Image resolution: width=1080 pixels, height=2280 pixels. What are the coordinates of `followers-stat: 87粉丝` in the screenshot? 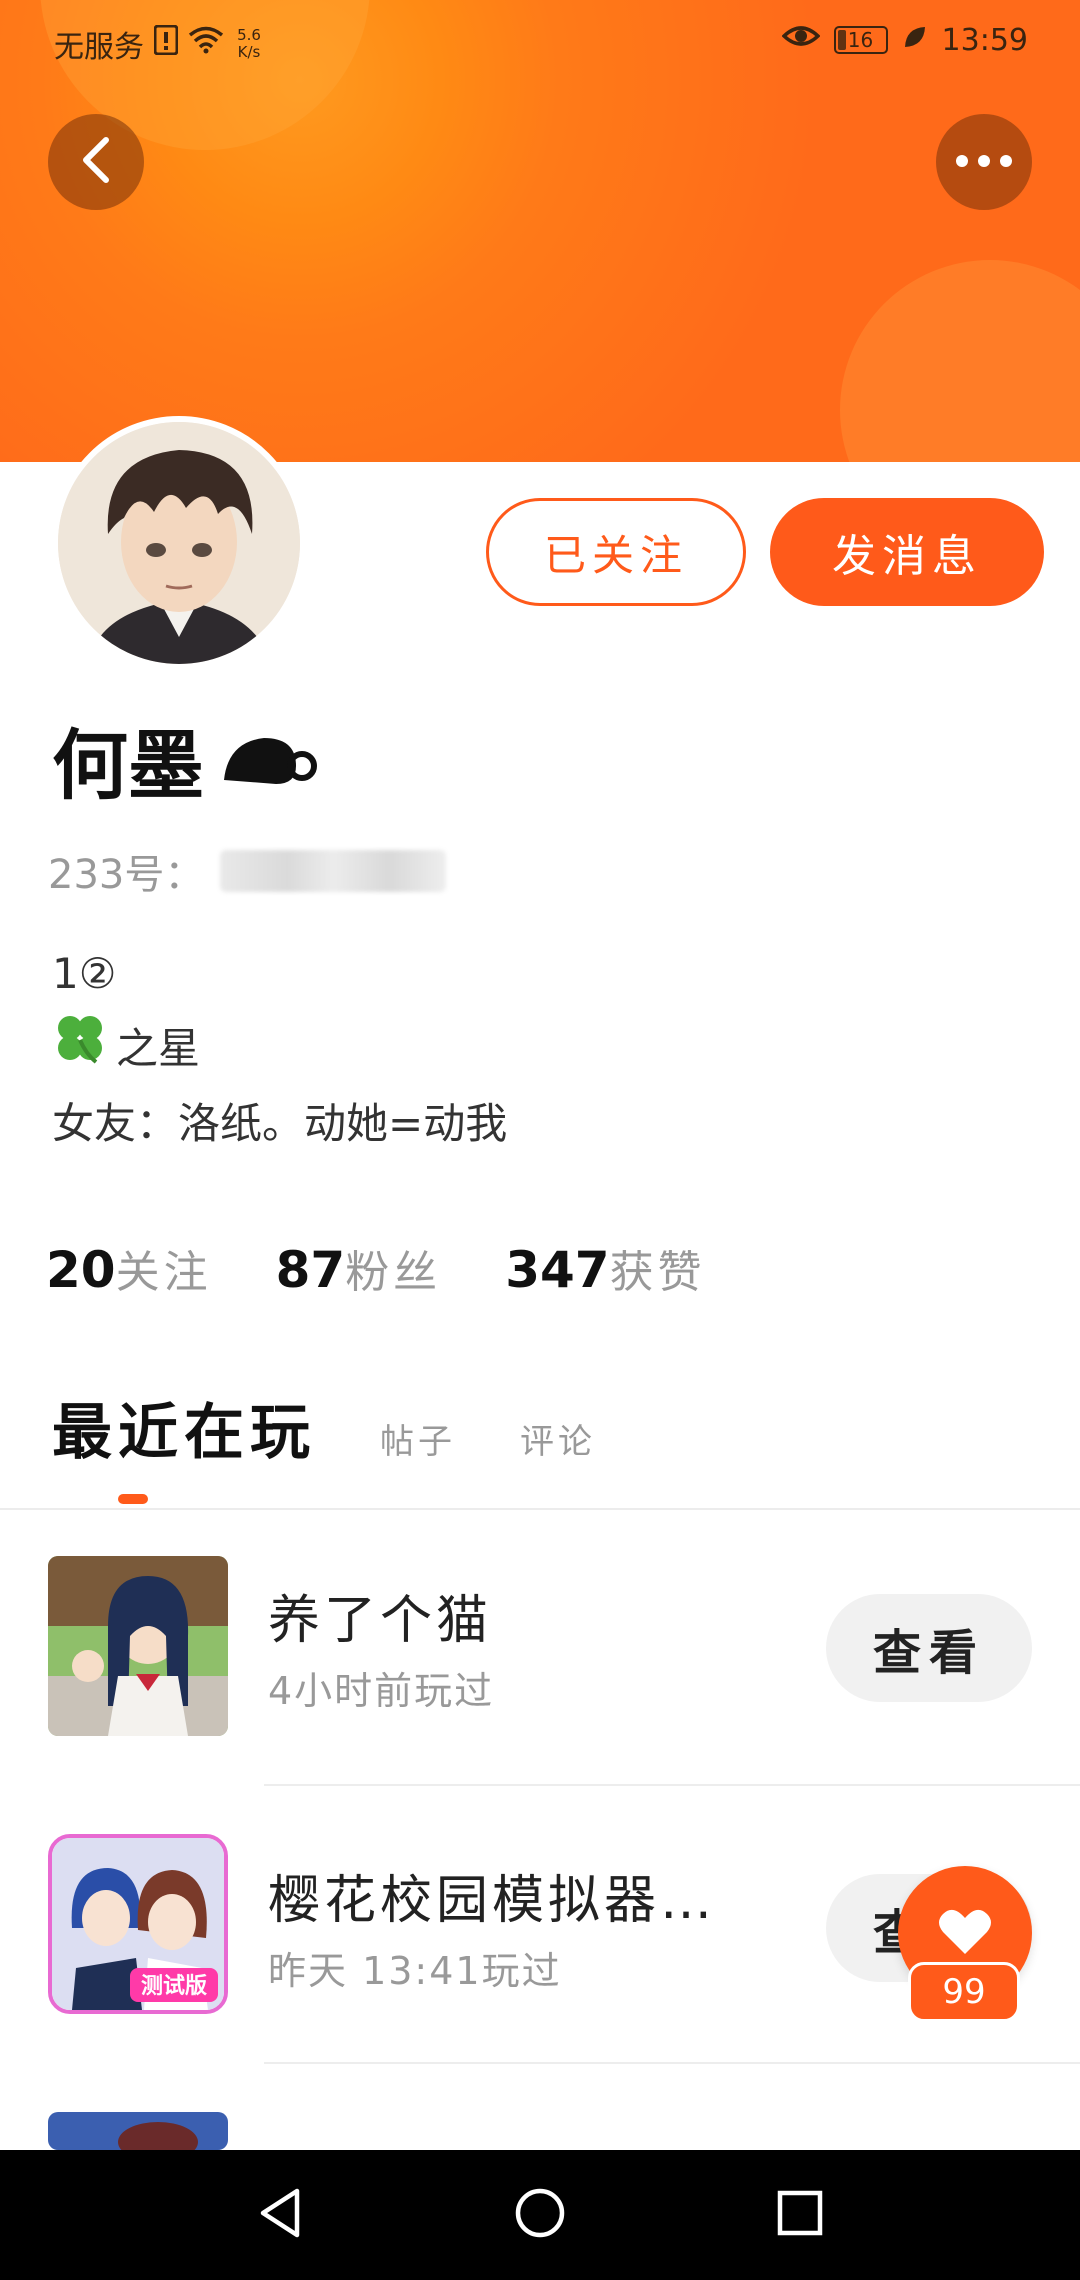 It's located at (359, 1268).